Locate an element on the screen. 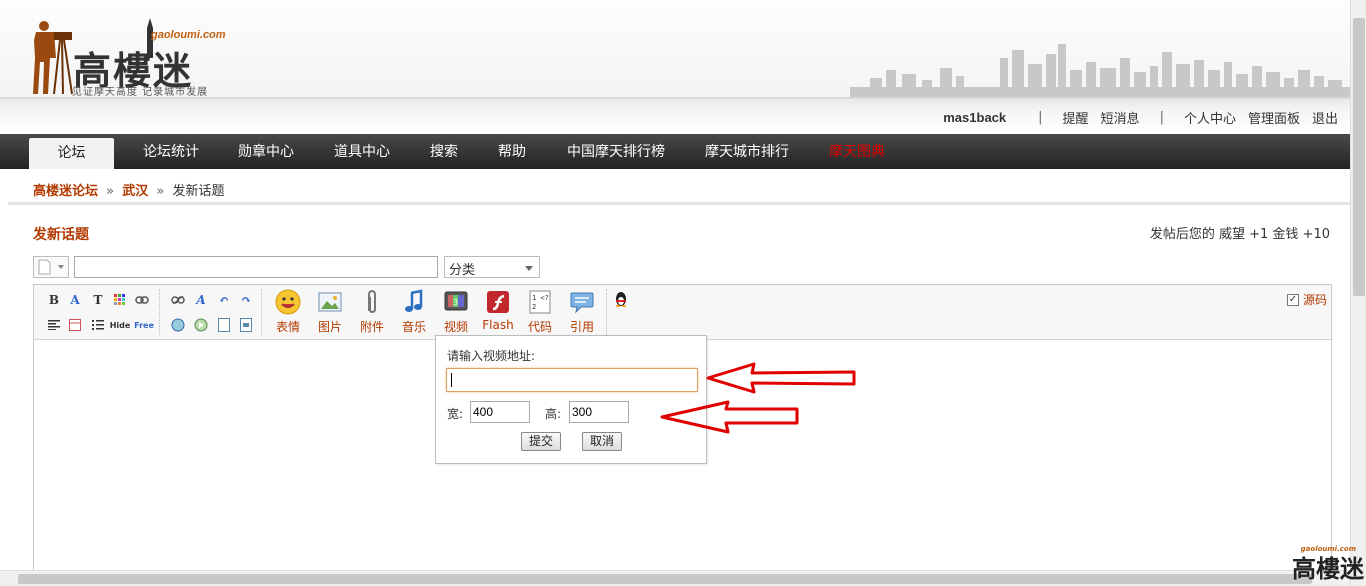 Image resolution: width=1366 pixels, height=586 pixels. page-break-icon is located at coordinates (246, 325).